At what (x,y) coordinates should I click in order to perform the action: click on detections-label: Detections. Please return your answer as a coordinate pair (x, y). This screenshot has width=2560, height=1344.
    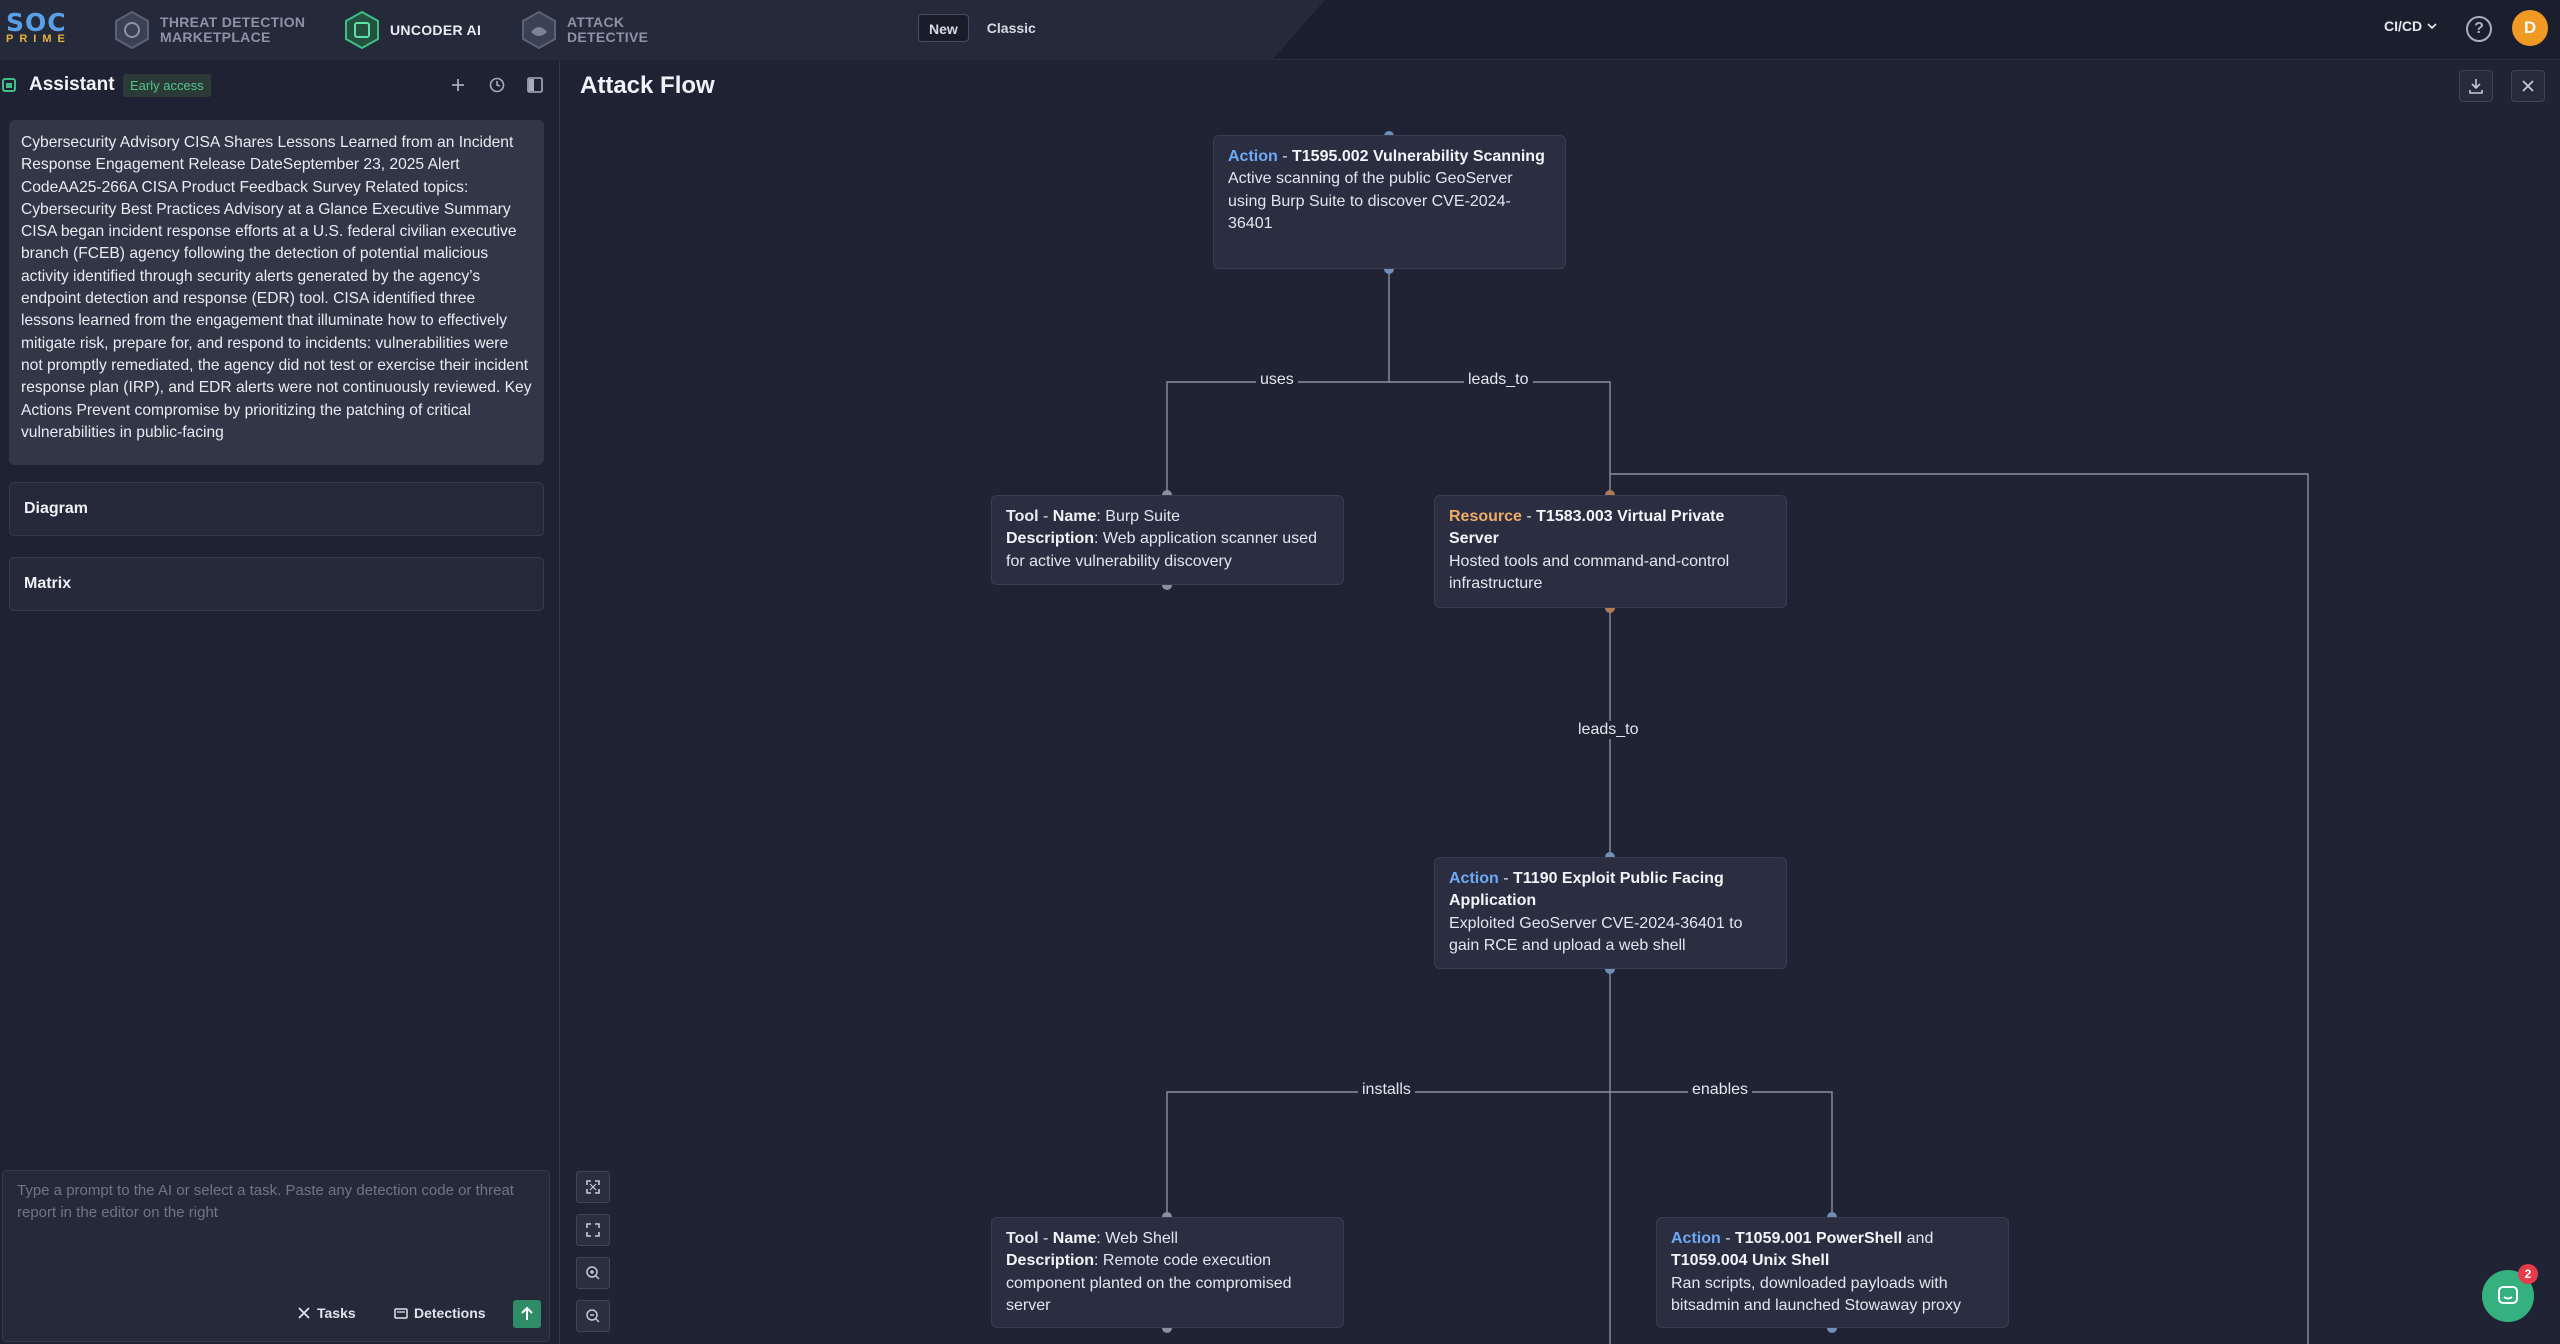
    Looking at the image, I should click on (450, 1313).